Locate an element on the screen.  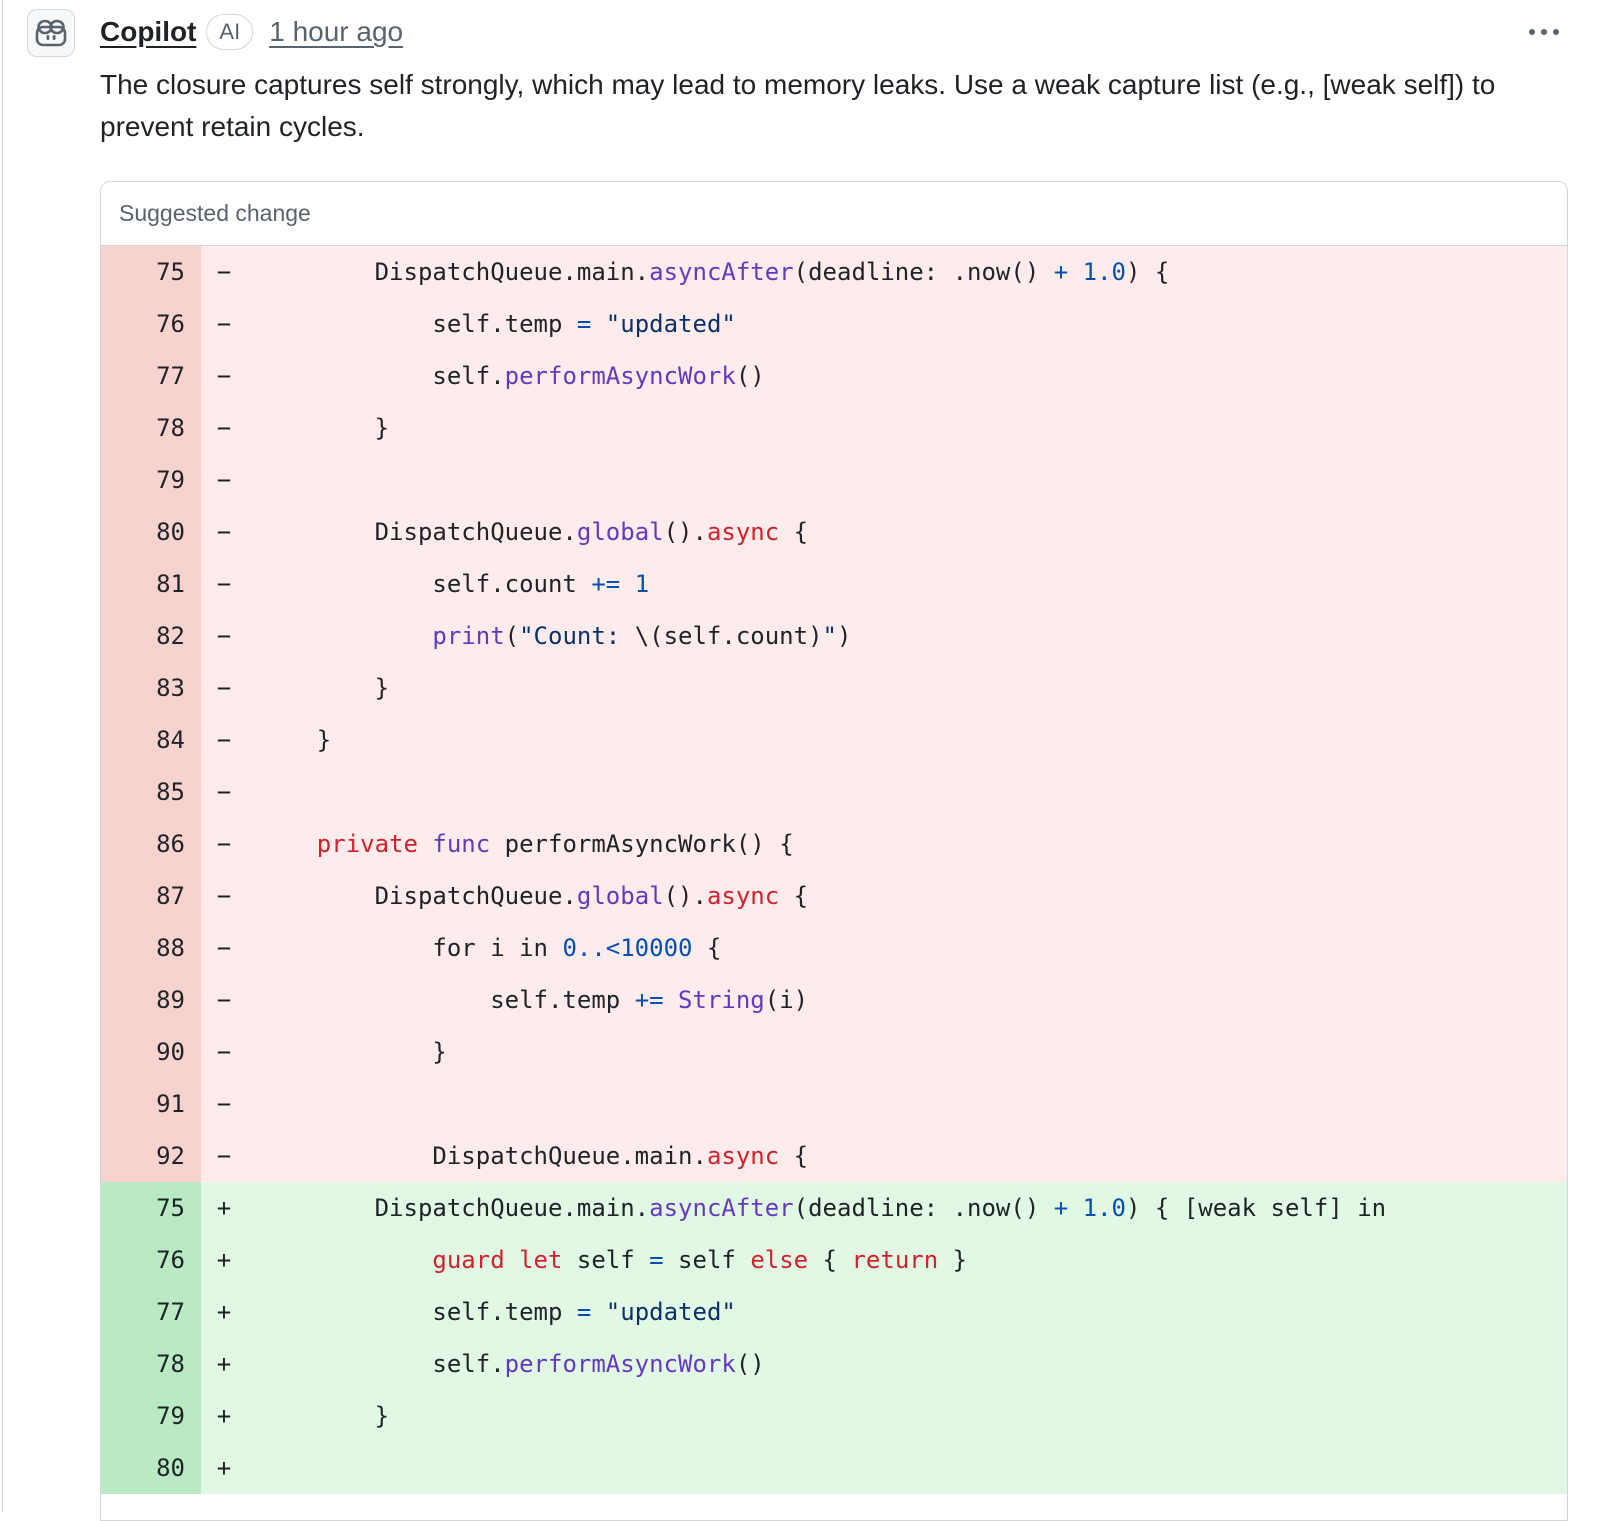
line-number: 89 is located at coordinates (151, 1000).